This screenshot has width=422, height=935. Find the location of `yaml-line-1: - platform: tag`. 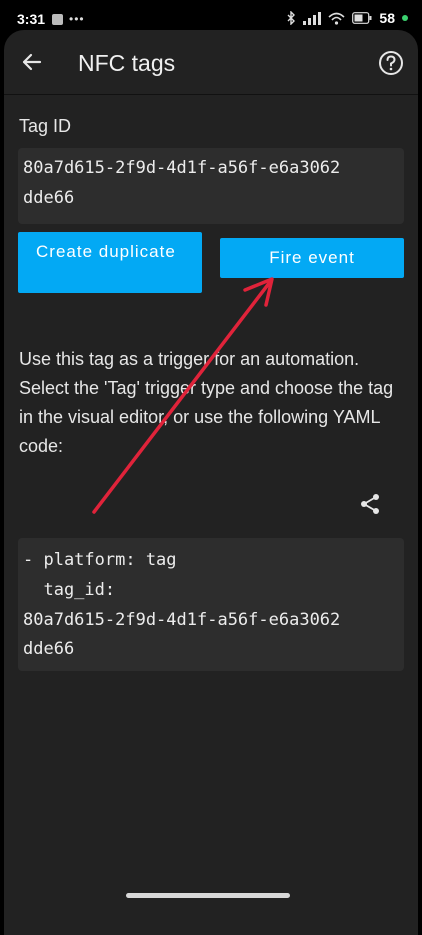

yaml-line-1: - platform: tag is located at coordinates (100, 560).